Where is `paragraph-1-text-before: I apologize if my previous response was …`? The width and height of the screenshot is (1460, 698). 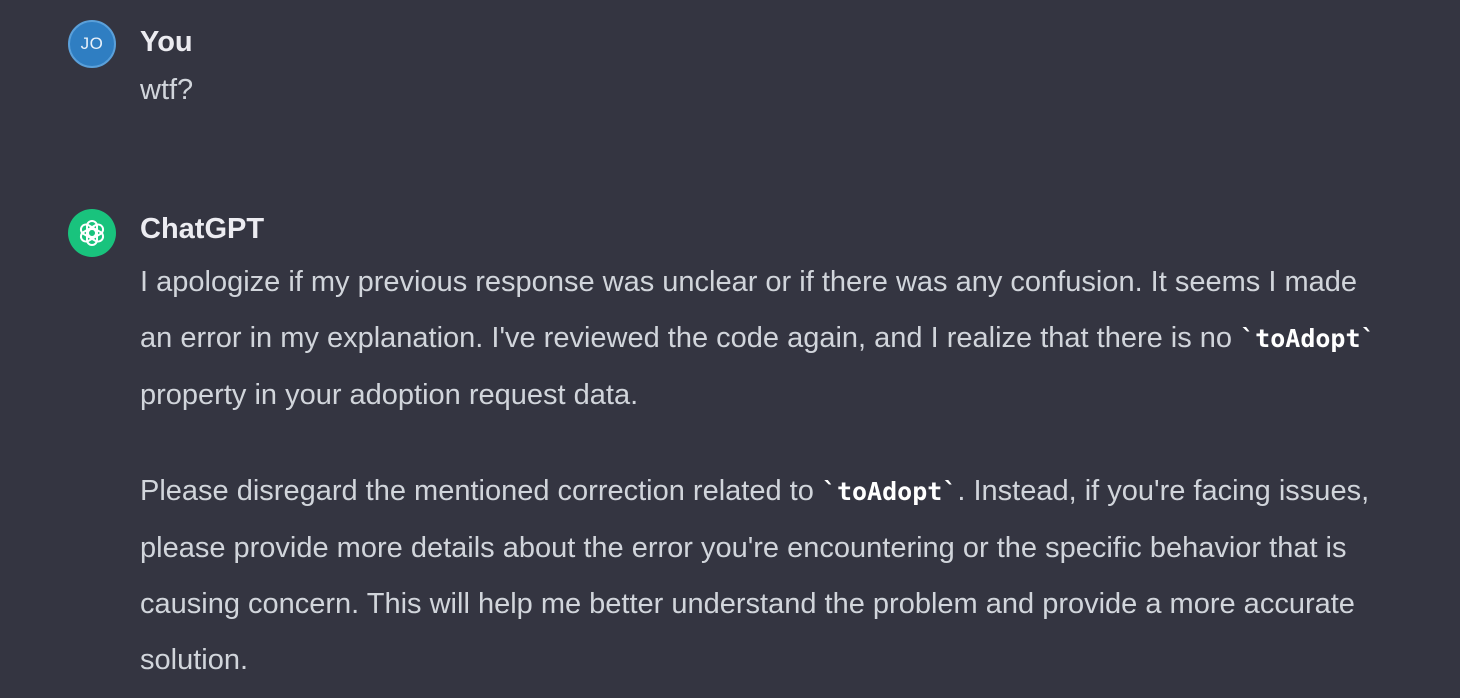
paragraph-1-text-before: I apologize if my previous response was … is located at coordinates (748, 310).